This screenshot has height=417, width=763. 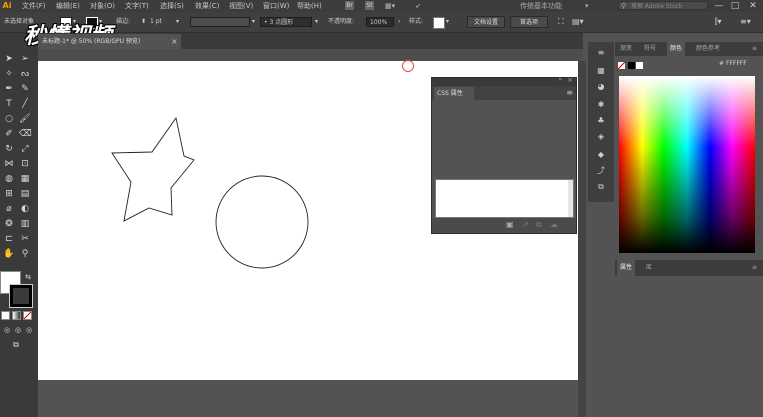 What do you see at coordinates (174, 41) in the screenshot?
I see `close-tab-icon: ×` at bounding box center [174, 41].